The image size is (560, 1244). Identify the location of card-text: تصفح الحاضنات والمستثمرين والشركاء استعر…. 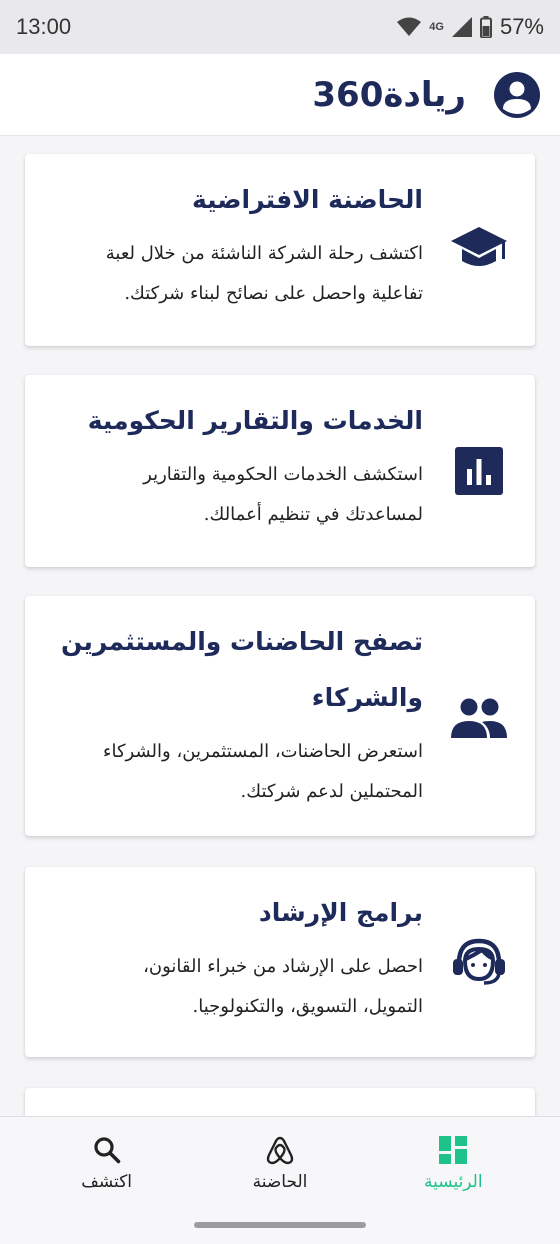
(235, 713).